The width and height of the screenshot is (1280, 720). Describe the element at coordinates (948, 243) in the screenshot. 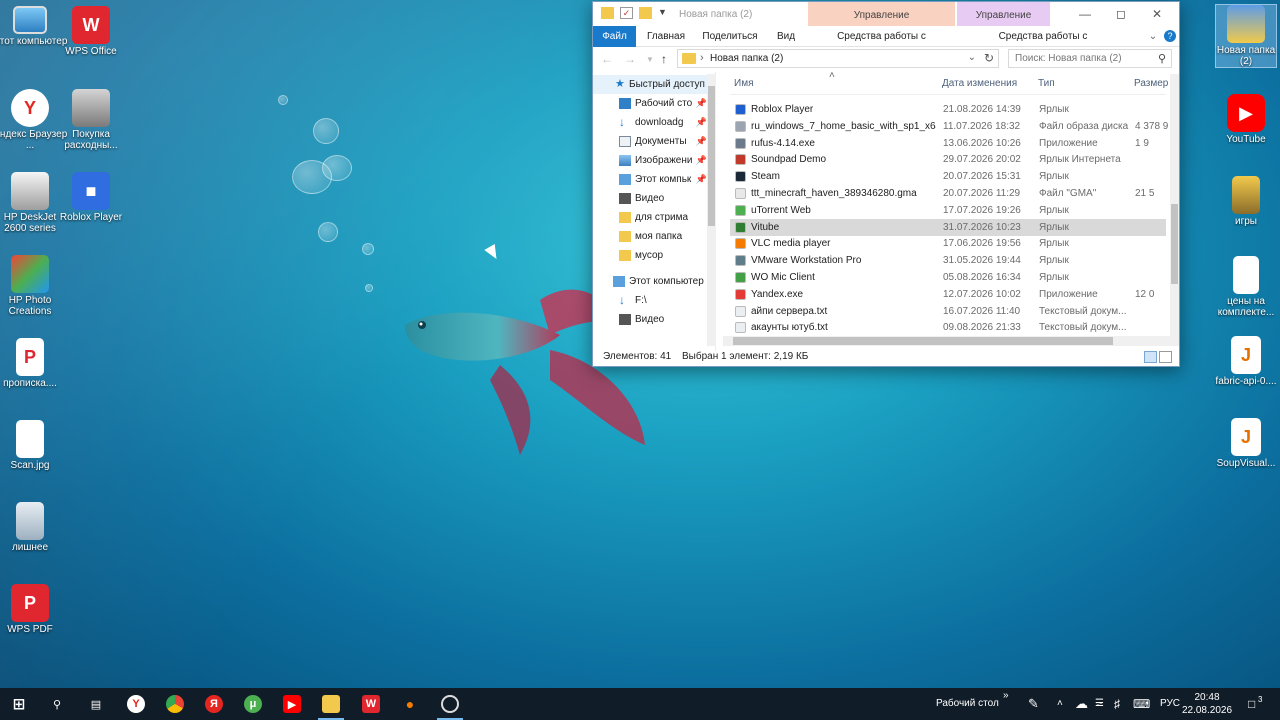

I see `file-row: VLC media player 17.06.2026 19:56 Ярлык` at that location.